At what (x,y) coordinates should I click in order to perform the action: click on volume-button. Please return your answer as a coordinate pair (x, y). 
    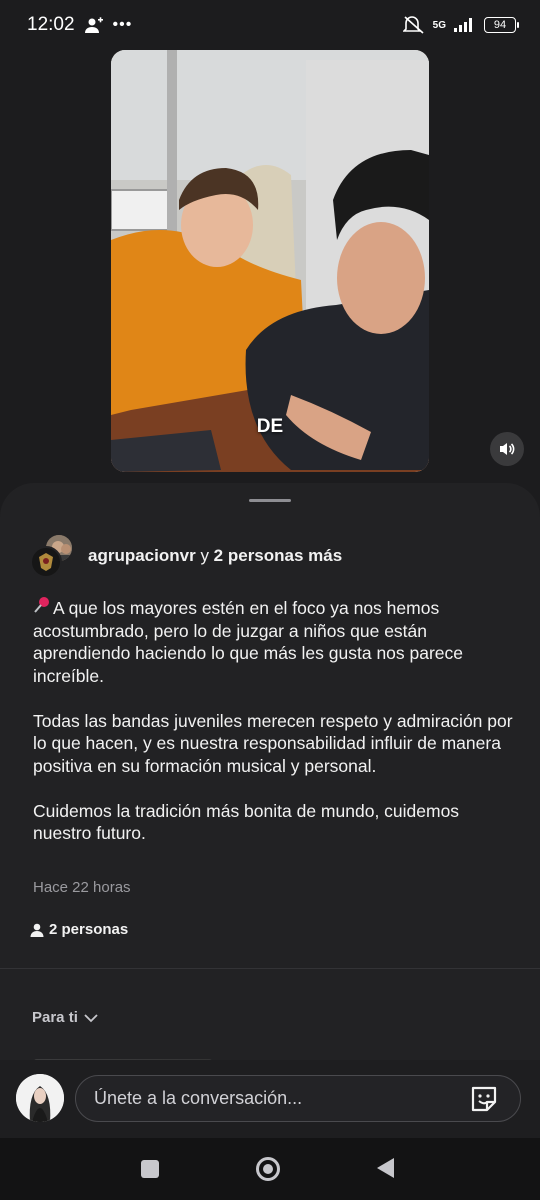
    Looking at the image, I should click on (507, 449).